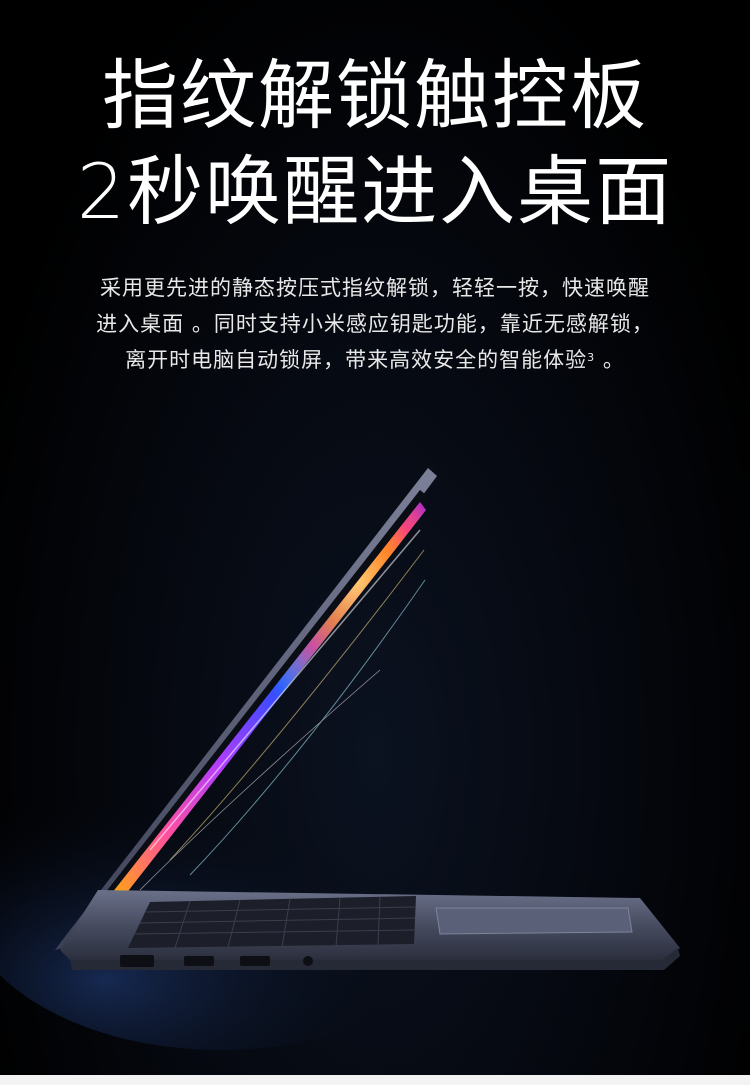  Describe the element at coordinates (375, 1080) in the screenshot. I see `bottom-divider` at that location.